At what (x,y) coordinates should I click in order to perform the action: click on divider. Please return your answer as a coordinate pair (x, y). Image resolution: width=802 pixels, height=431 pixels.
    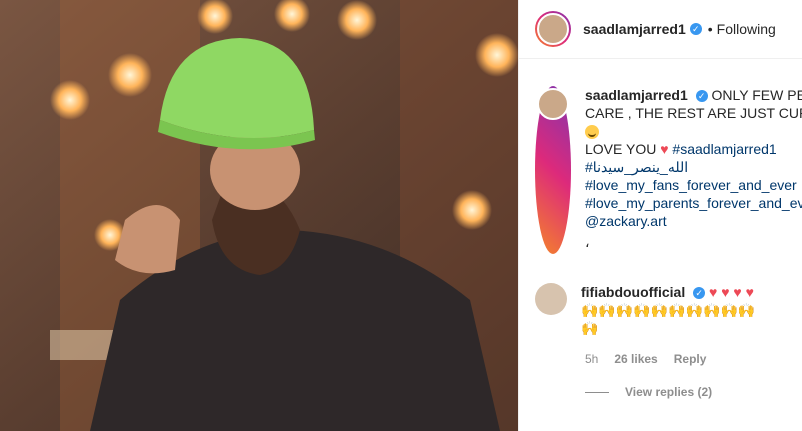
    Looking at the image, I should click on (597, 392).